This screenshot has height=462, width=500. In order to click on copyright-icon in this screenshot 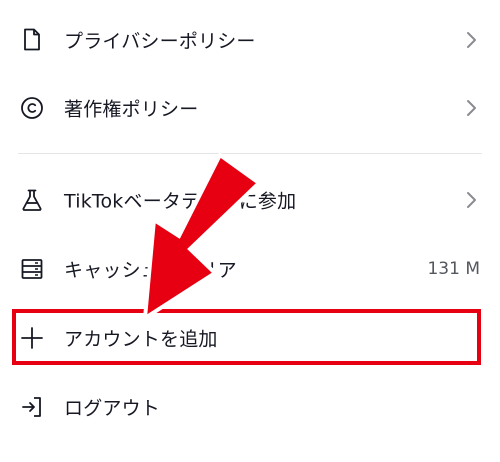, I will do `click(32, 108)`.